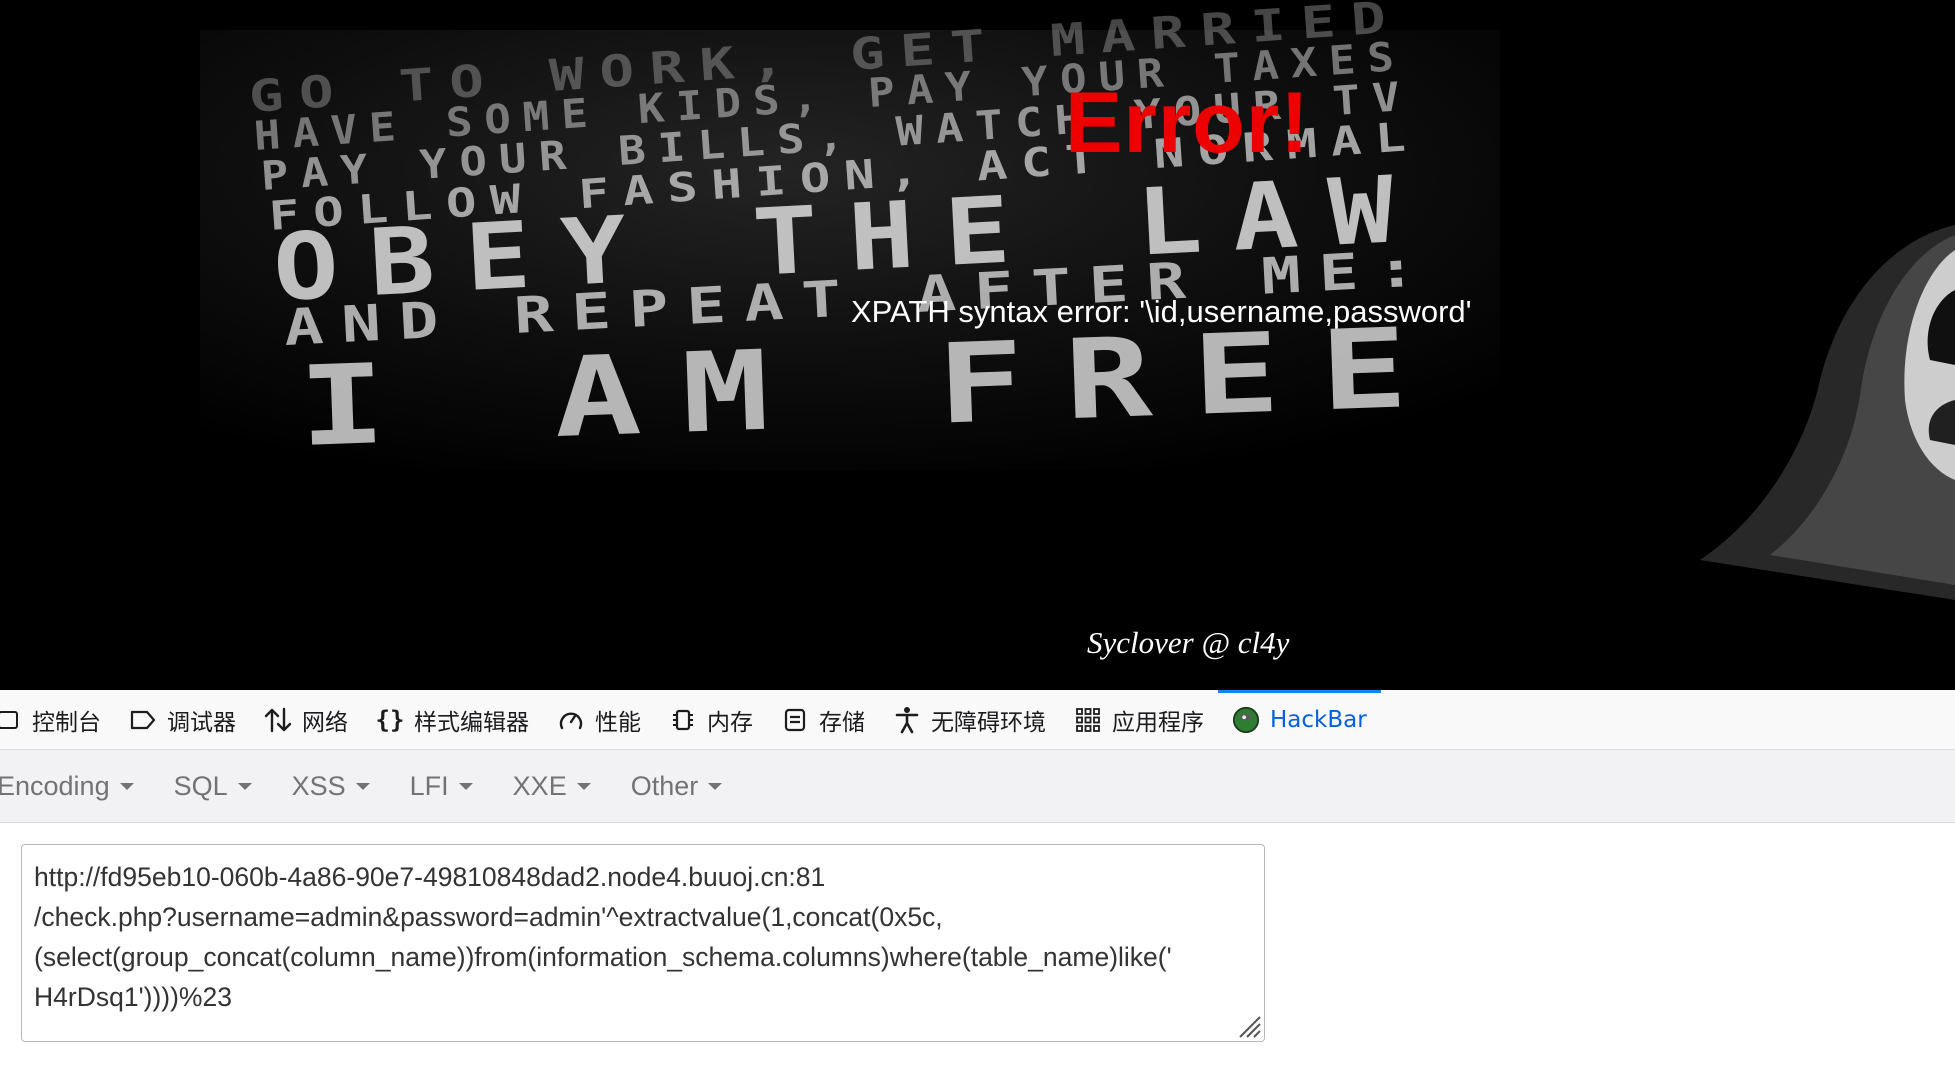  I want to click on tab-style-editor: {} 样式编辑器, so click(452, 719).